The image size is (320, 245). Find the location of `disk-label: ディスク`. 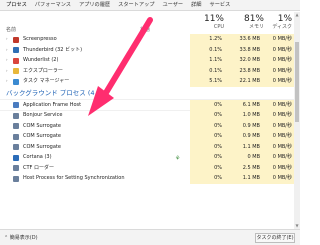

disk-label: ディスク is located at coordinates (282, 27).